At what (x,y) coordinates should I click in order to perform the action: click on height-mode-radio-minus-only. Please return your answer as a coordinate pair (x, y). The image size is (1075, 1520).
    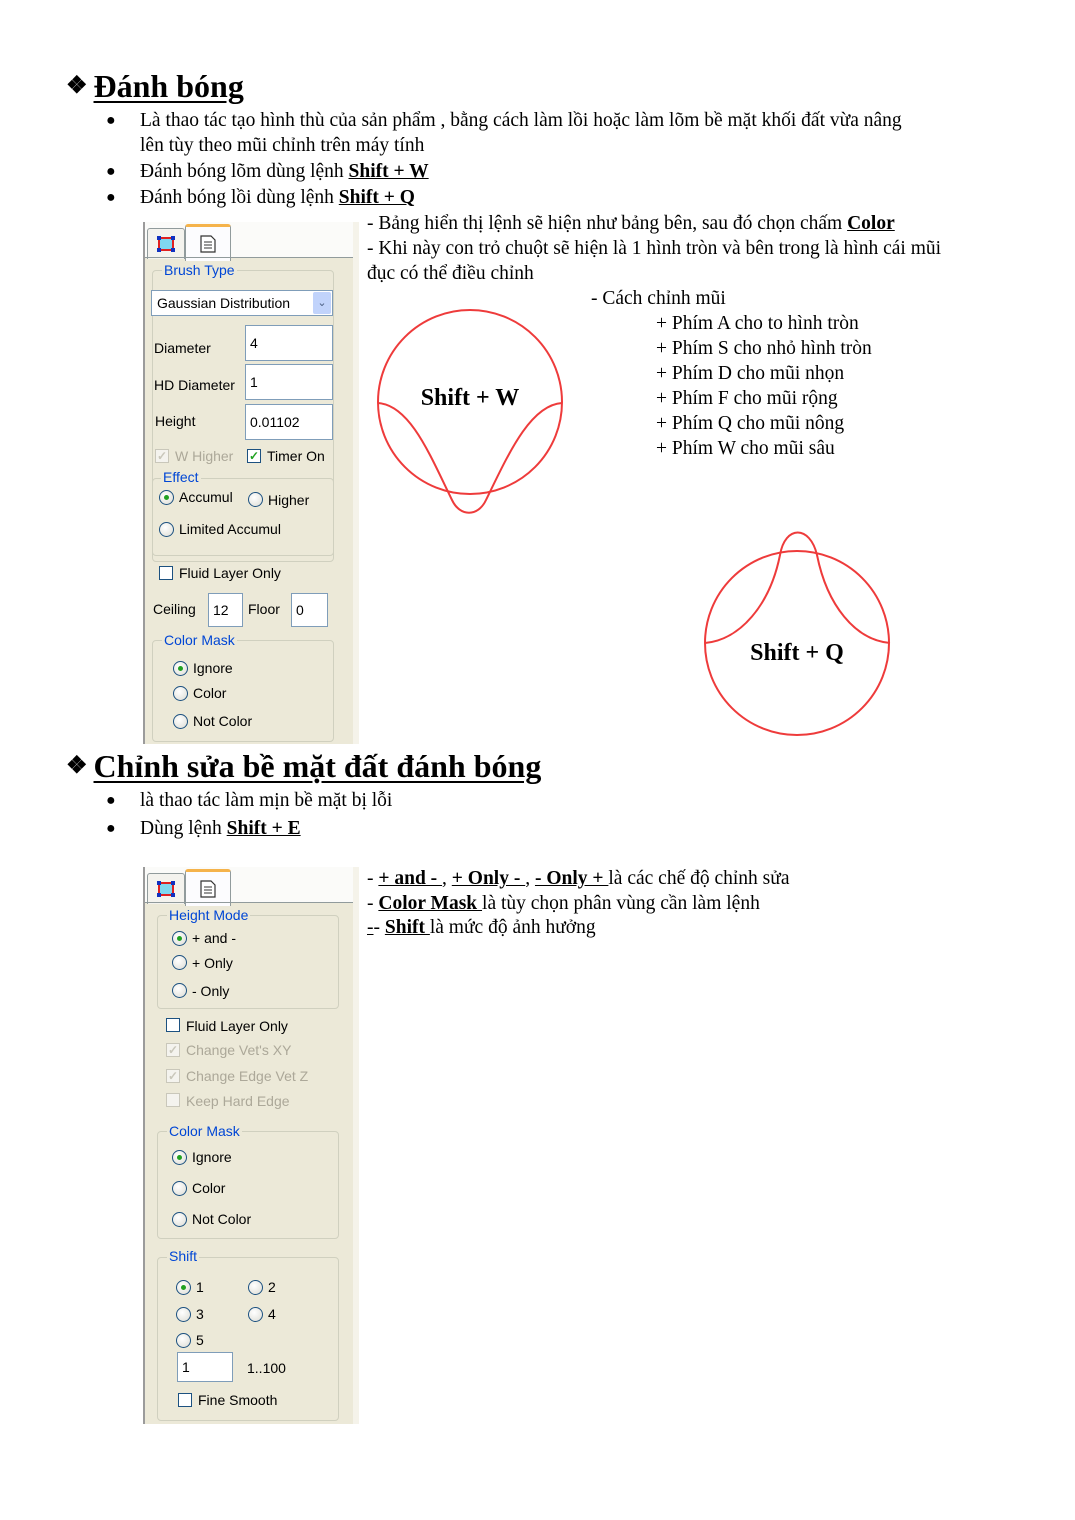
    Looking at the image, I should click on (179, 990).